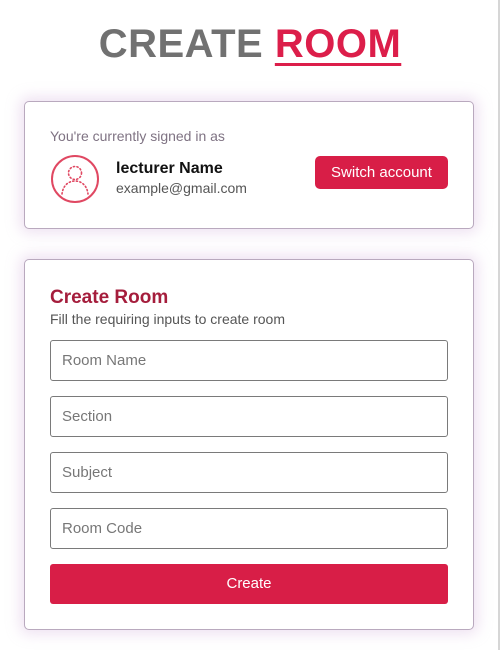 This screenshot has width=500, height=650. What do you see at coordinates (249, 360) in the screenshot?
I see `room-name-input` at bounding box center [249, 360].